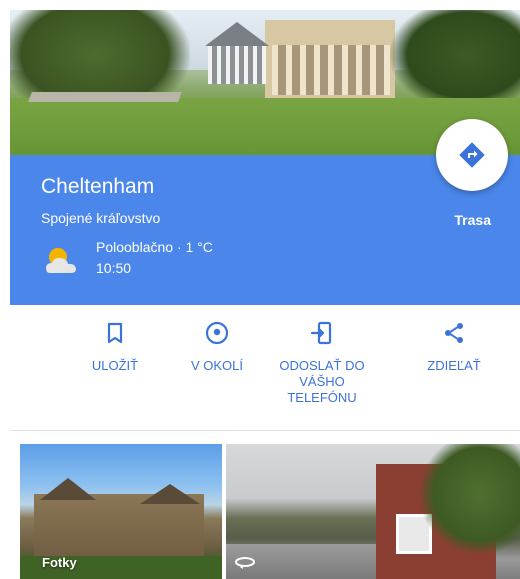  What do you see at coordinates (472, 220) in the screenshot?
I see `route-label: Trasa` at bounding box center [472, 220].